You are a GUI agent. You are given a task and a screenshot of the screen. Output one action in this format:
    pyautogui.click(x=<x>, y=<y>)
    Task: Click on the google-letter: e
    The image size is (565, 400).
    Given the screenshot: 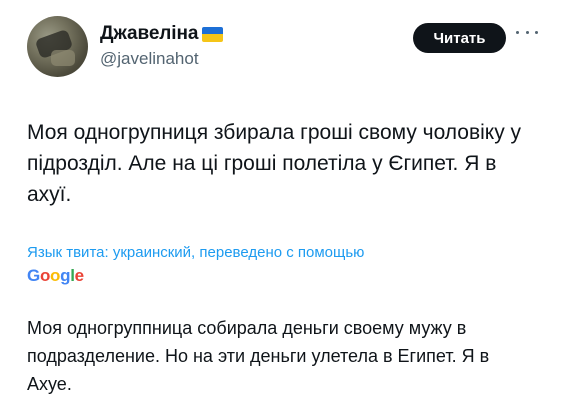 What is the action you would take?
    pyautogui.click(x=79, y=275)
    